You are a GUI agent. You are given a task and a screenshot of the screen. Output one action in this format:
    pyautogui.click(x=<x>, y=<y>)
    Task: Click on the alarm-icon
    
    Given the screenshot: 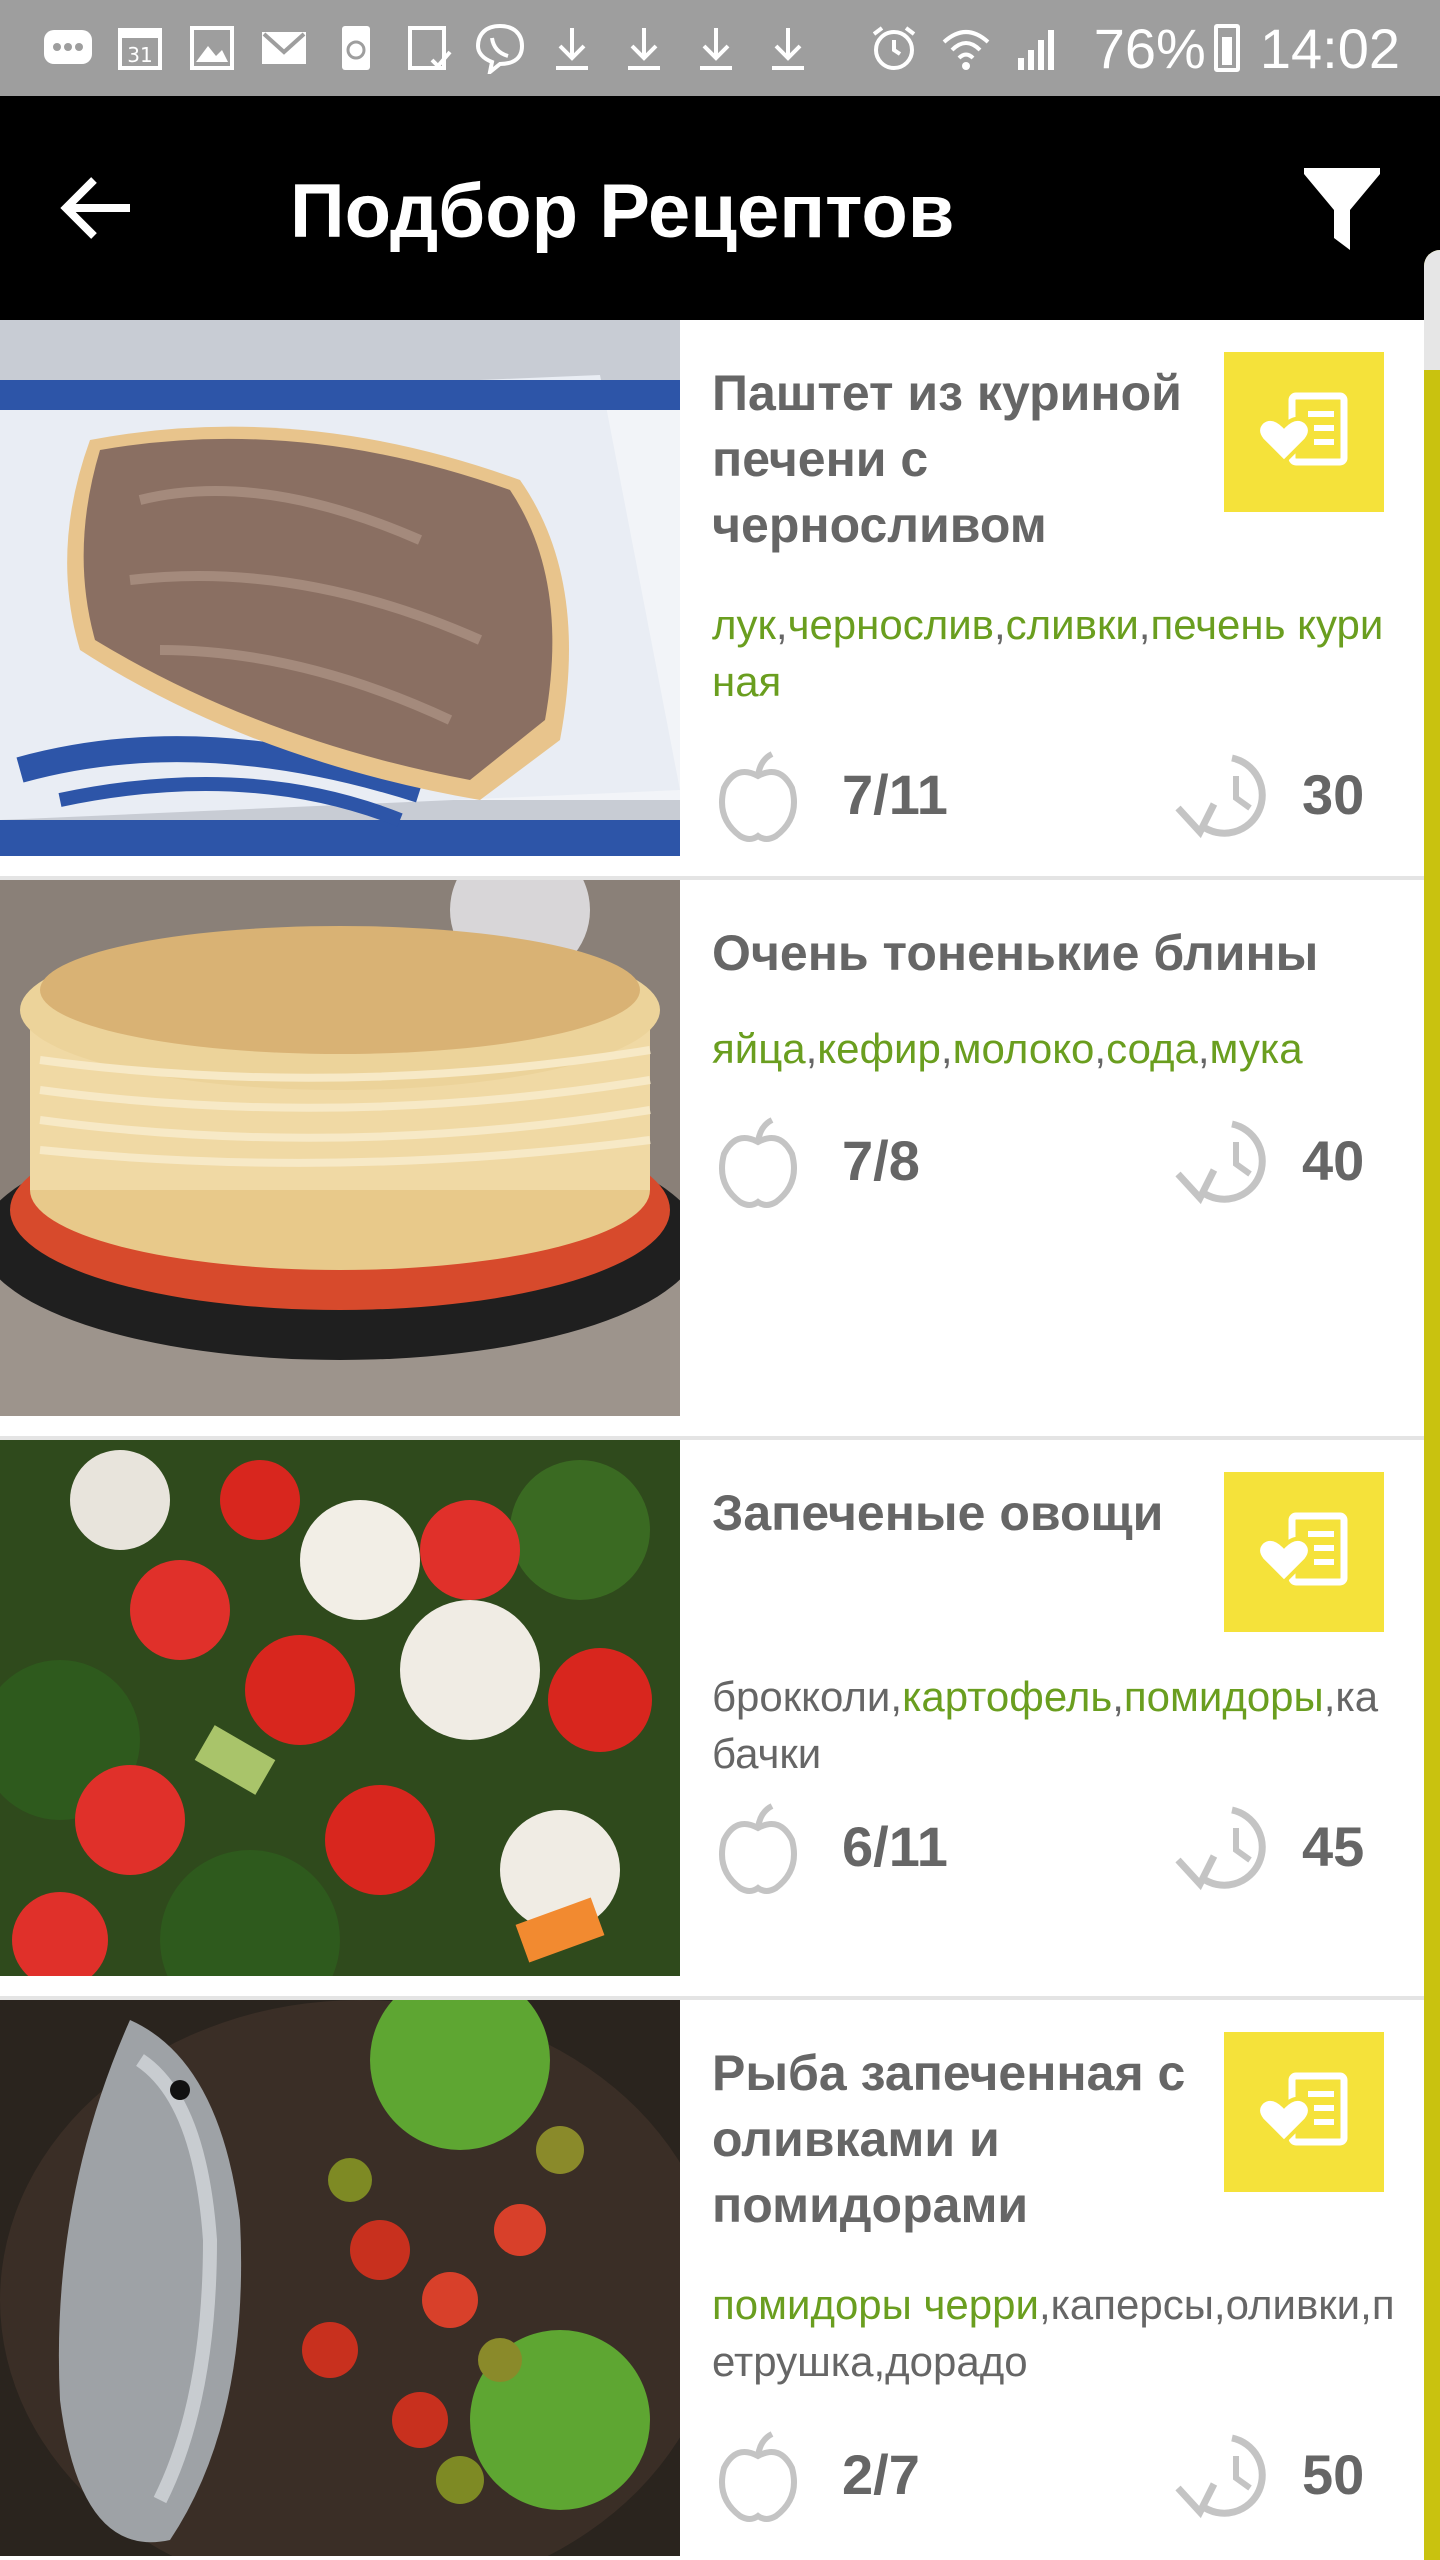 What is the action you would take?
    pyautogui.click(x=894, y=48)
    